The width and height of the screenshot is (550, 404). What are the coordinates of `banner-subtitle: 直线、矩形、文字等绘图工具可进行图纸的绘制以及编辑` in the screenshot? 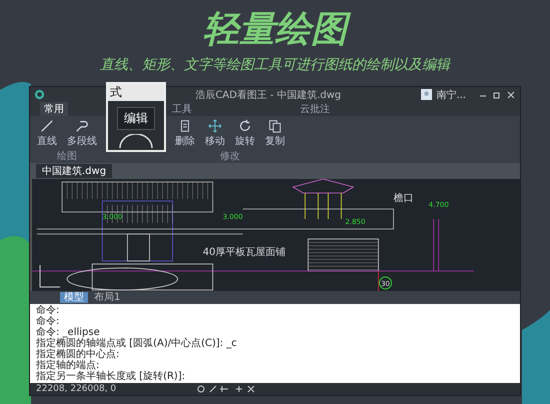 It's located at (275, 65).